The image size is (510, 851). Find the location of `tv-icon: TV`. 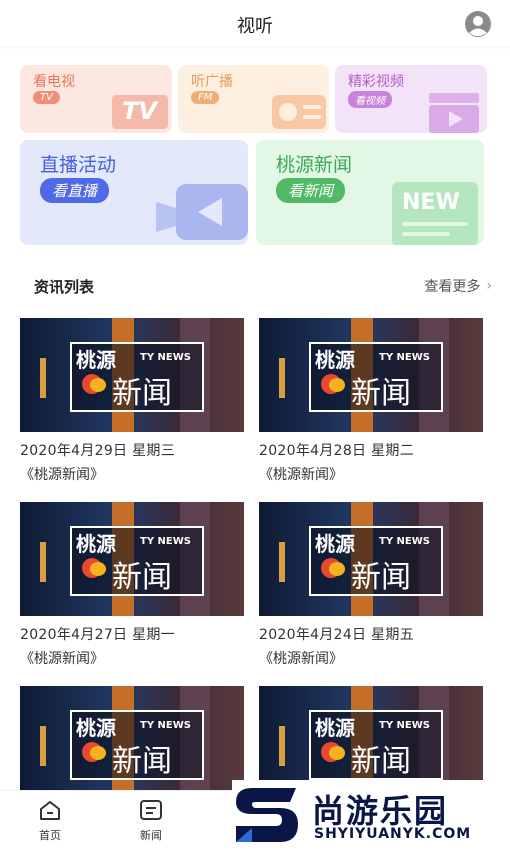

tv-icon: TV is located at coordinates (140, 112).